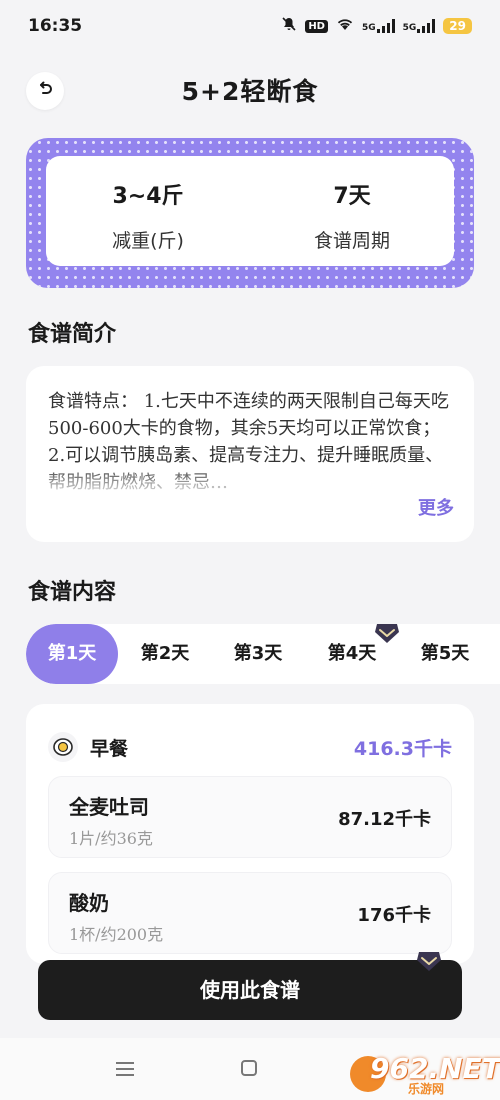 The width and height of the screenshot is (500, 1100). I want to click on back-icon, so click(45, 91).